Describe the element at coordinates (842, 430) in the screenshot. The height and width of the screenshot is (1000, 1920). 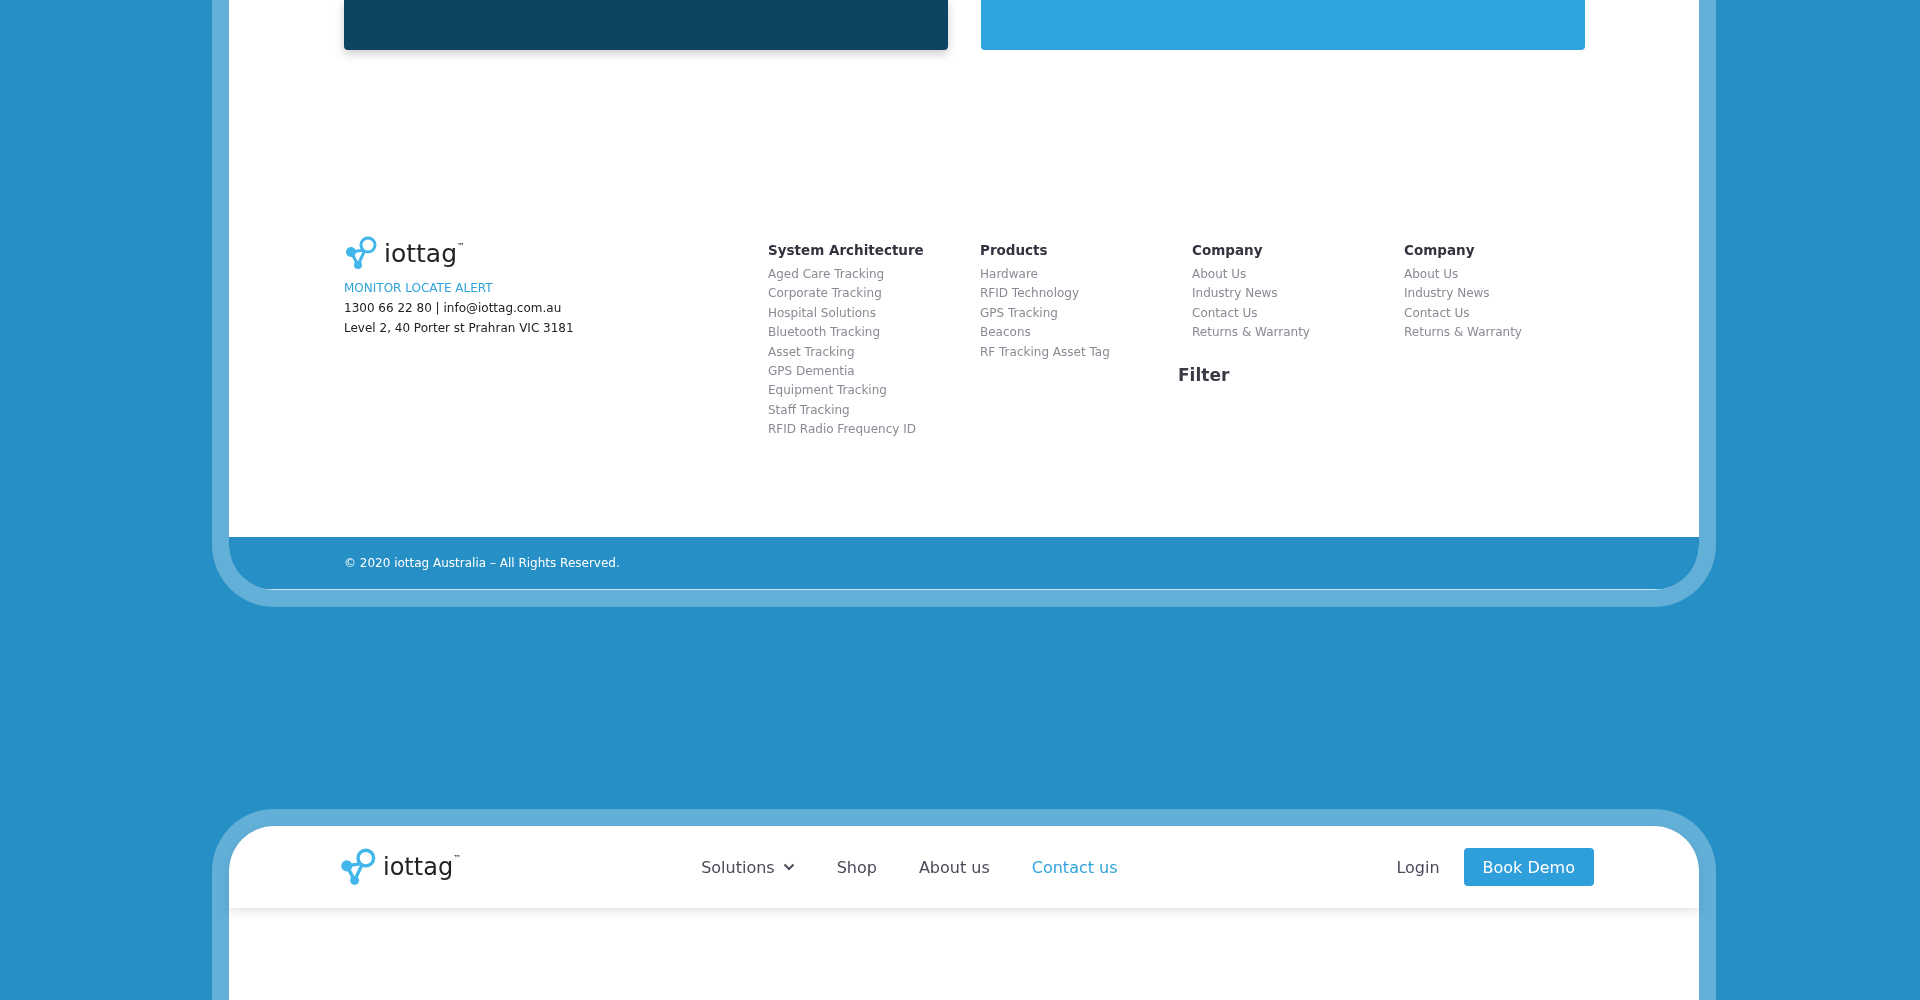
I see `footer-link: RFID Radio Frequency ID` at that location.